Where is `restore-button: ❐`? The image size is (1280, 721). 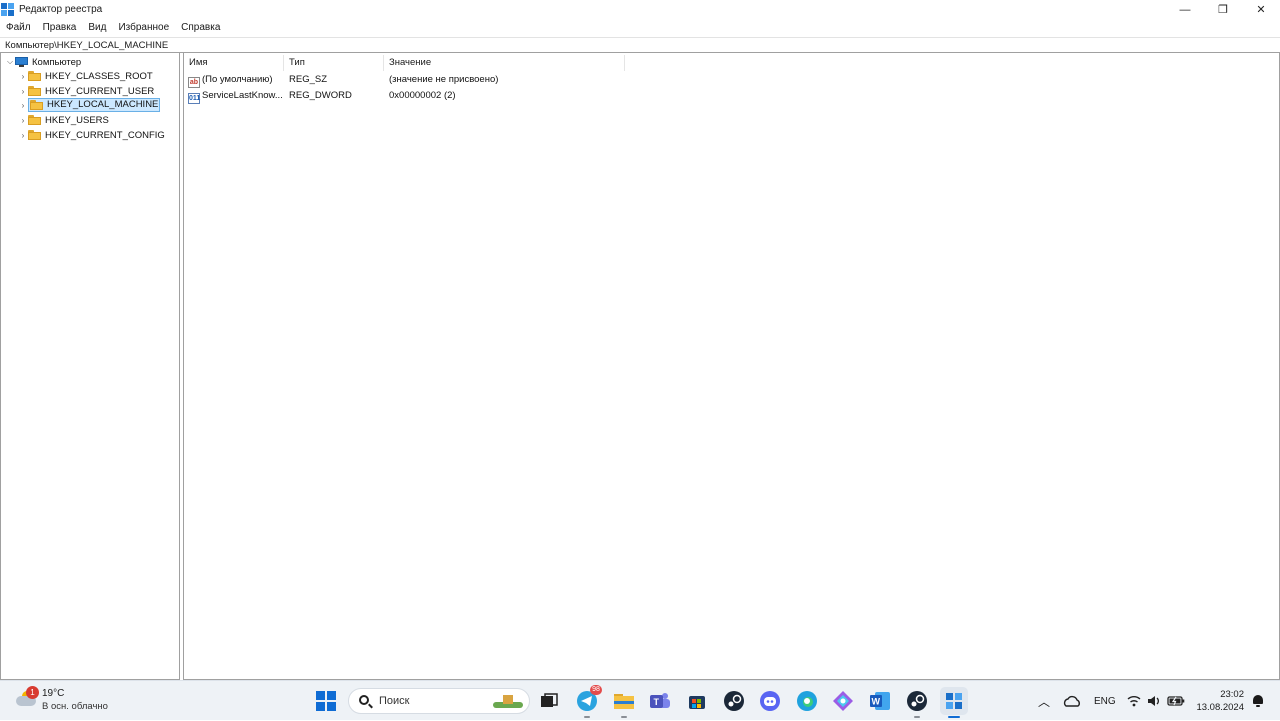
restore-button: ❐ is located at coordinates (1223, 9).